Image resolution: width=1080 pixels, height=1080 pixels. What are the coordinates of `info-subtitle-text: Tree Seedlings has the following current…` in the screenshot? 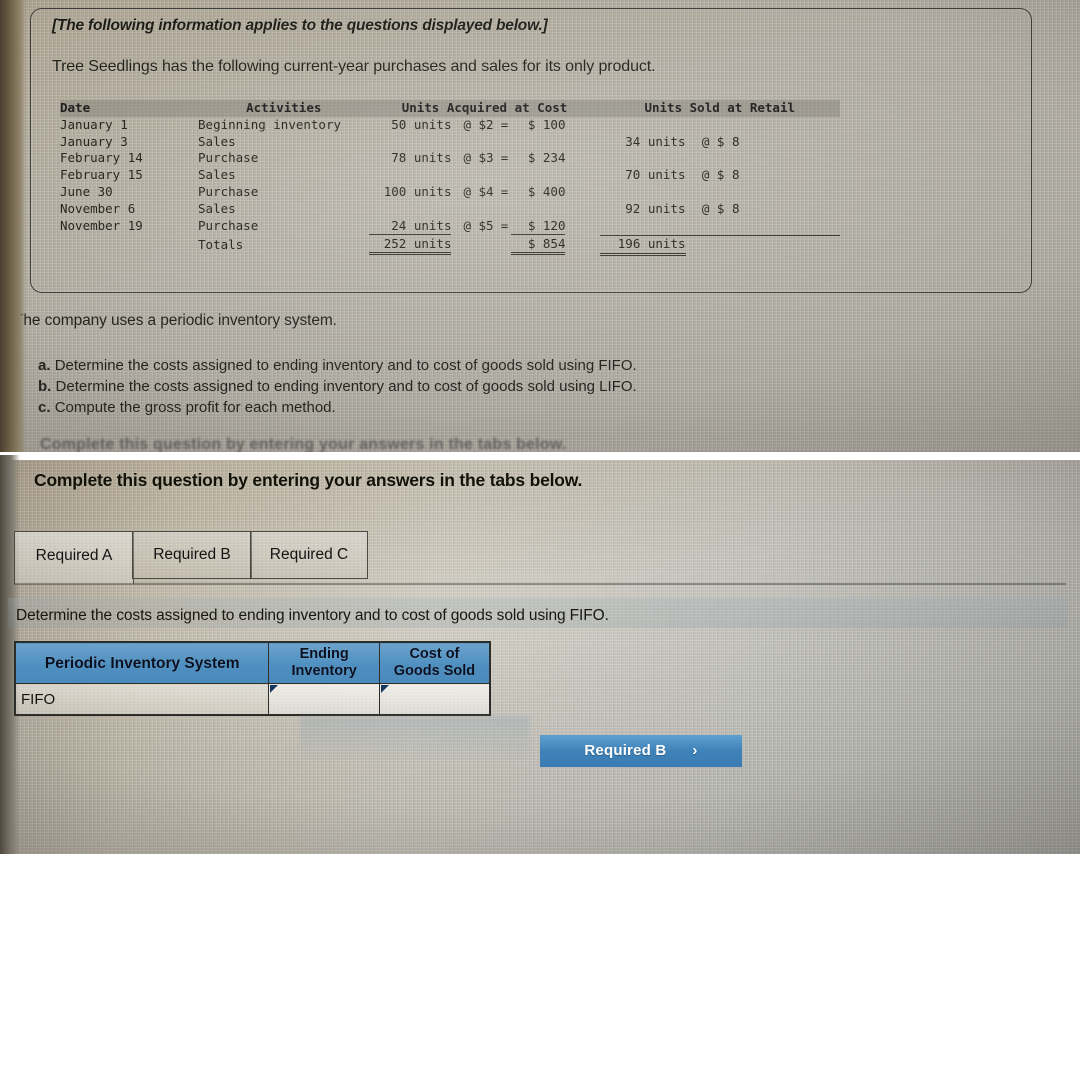 It's located at (354, 66).